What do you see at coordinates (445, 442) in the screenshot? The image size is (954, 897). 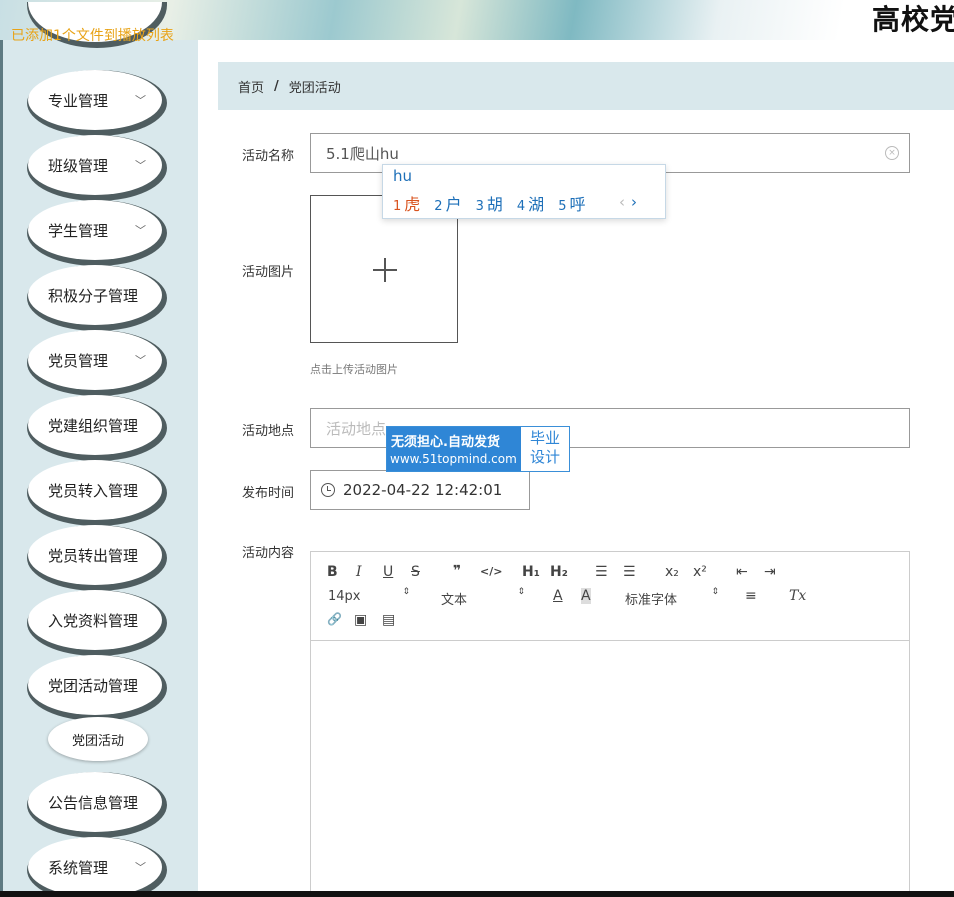 I see `watermark-line1: 无须担心.自动发货` at bounding box center [445, 442].